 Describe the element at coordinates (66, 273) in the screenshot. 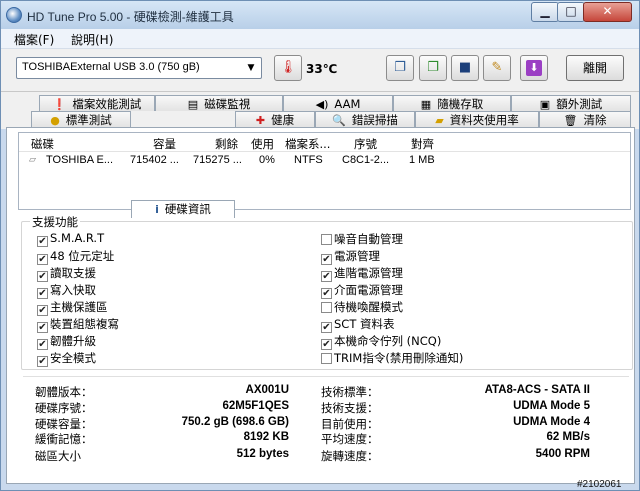

I see `feature-read-lookahead: ✔ 讀取支援` at that location.